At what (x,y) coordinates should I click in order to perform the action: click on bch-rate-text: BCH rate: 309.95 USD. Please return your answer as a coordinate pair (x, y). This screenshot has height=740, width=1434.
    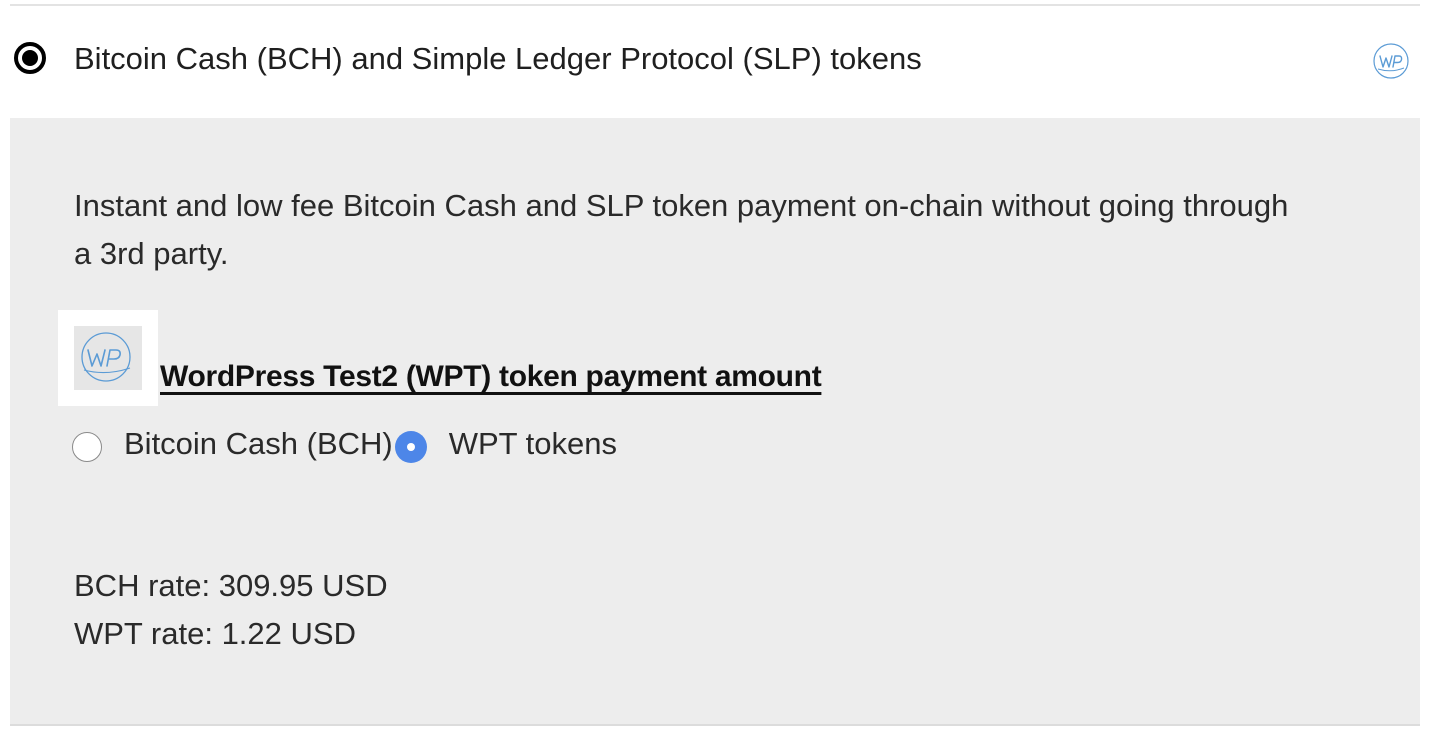
    Looking at the image, I should click on (231, 585).